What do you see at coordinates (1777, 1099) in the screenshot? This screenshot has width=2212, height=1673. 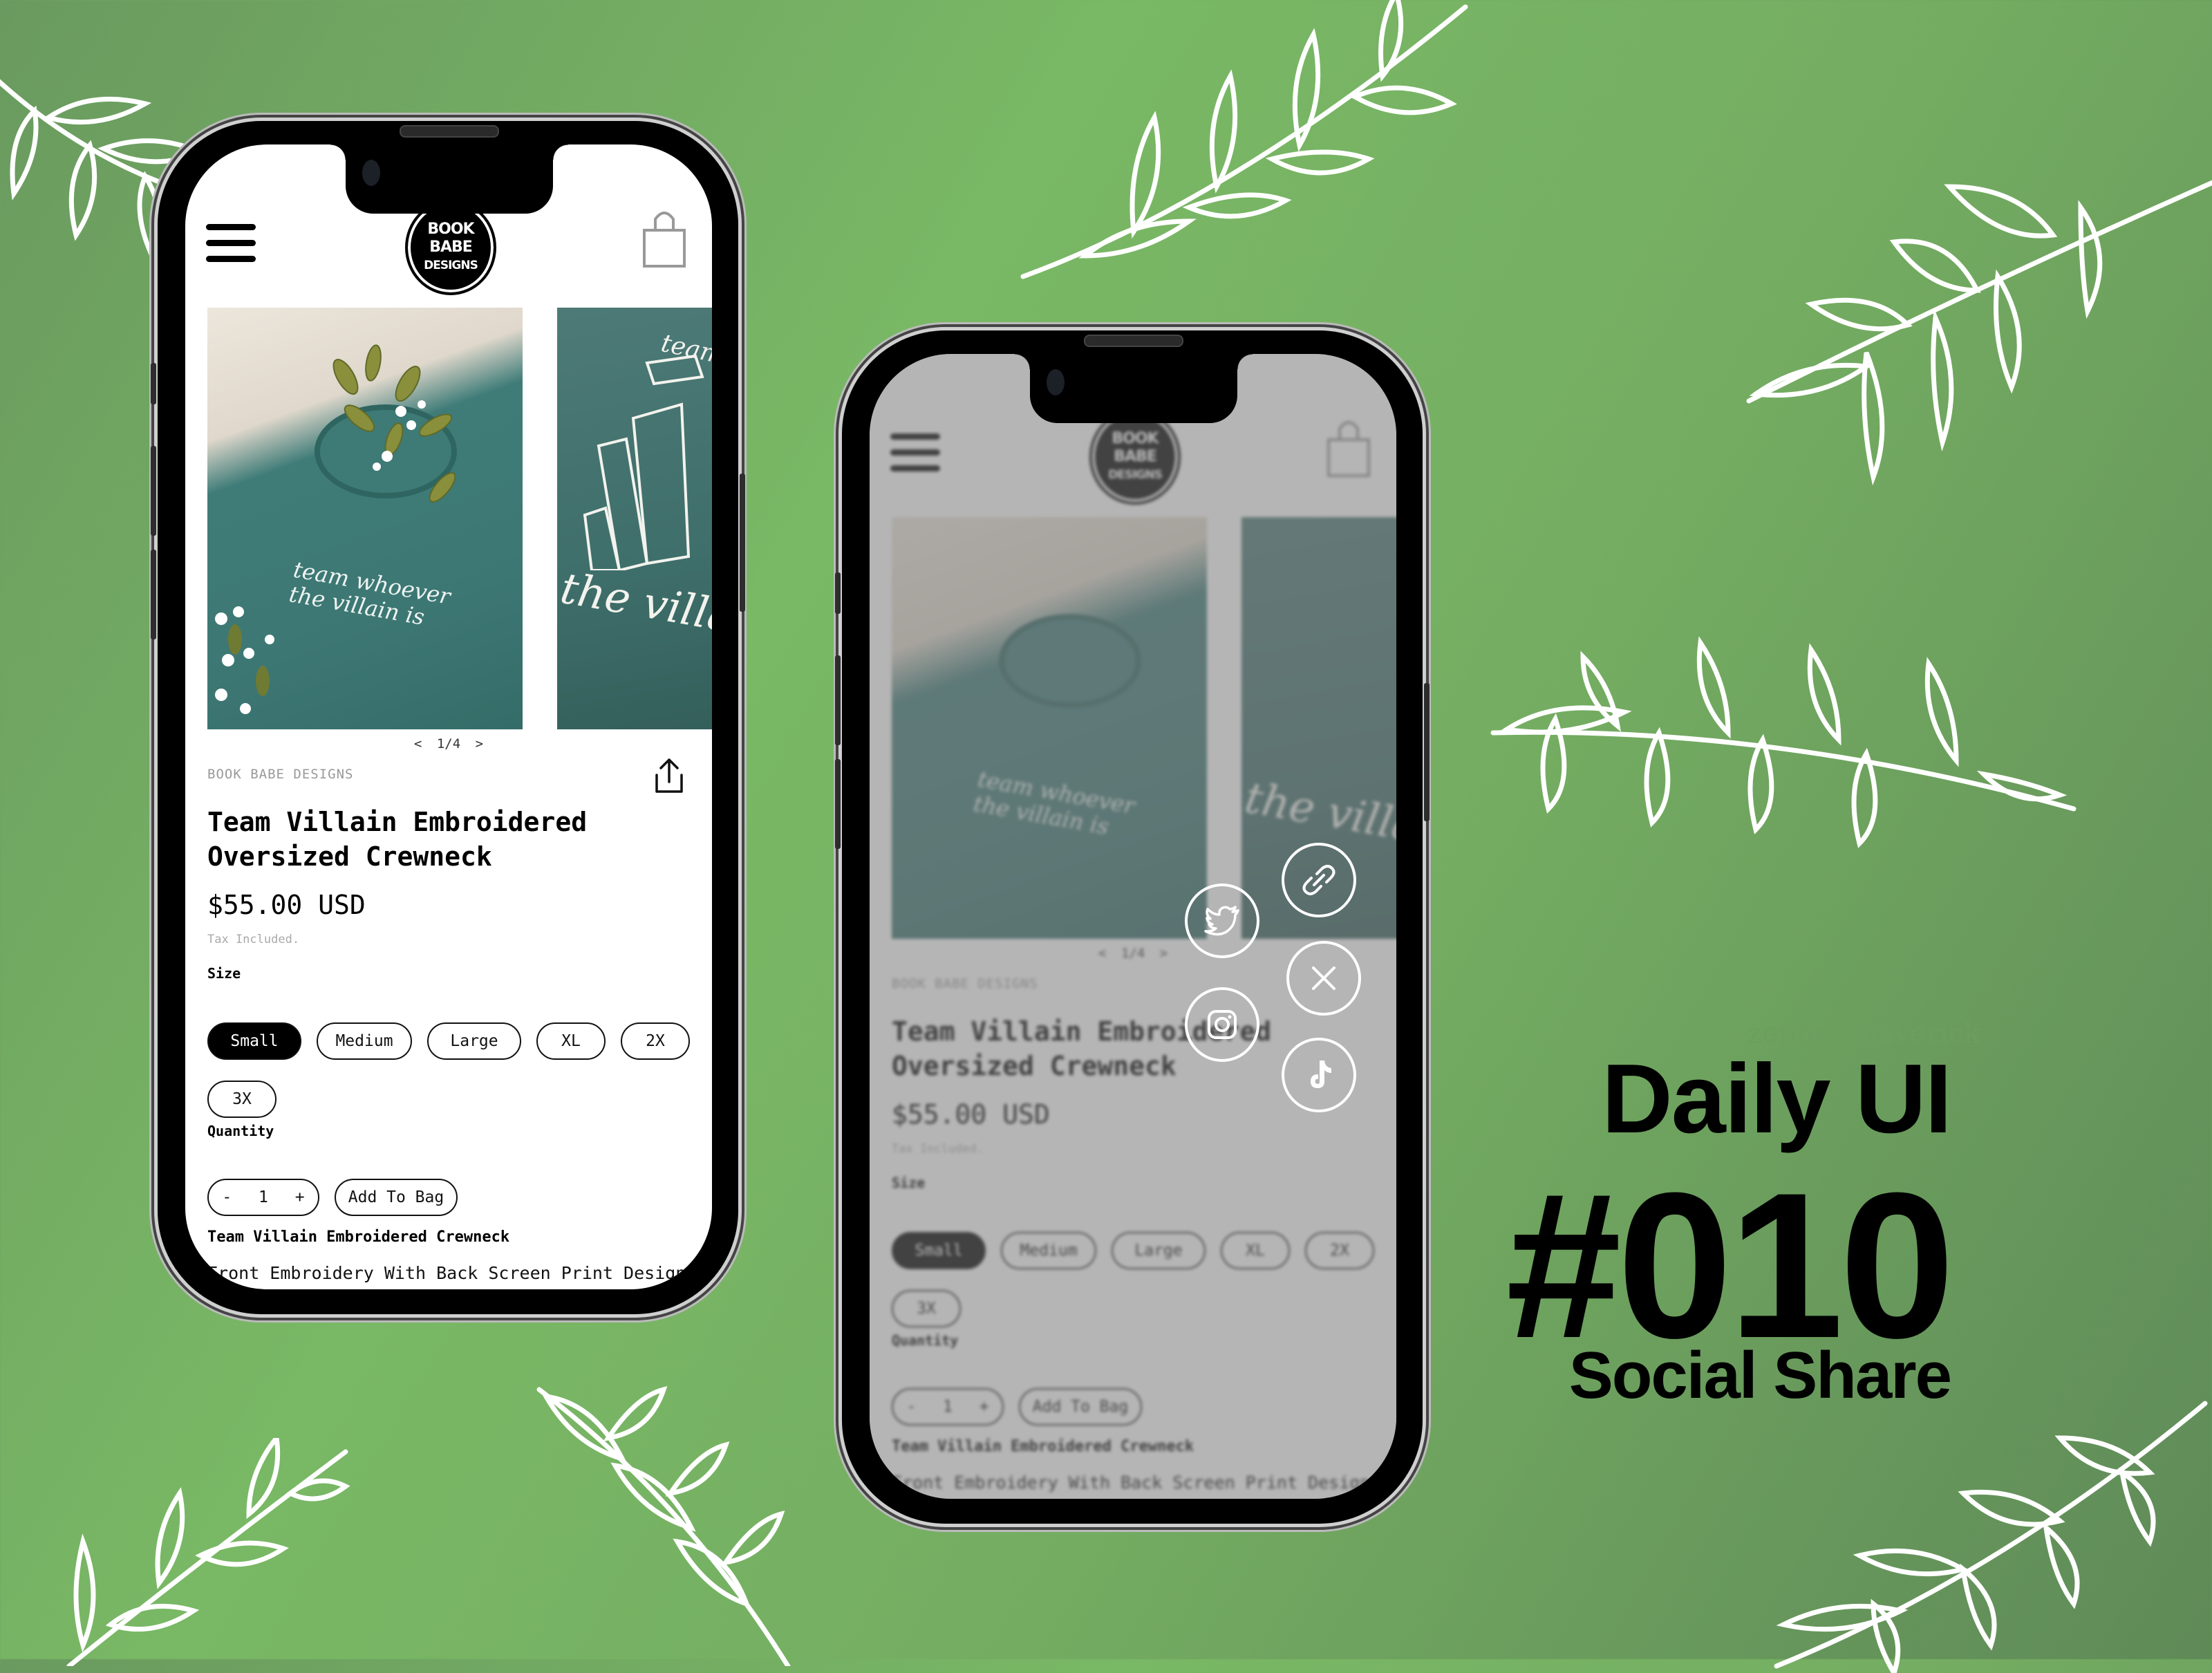 I see `series-title: Daily UI` at bounding box center [1777, 1099].